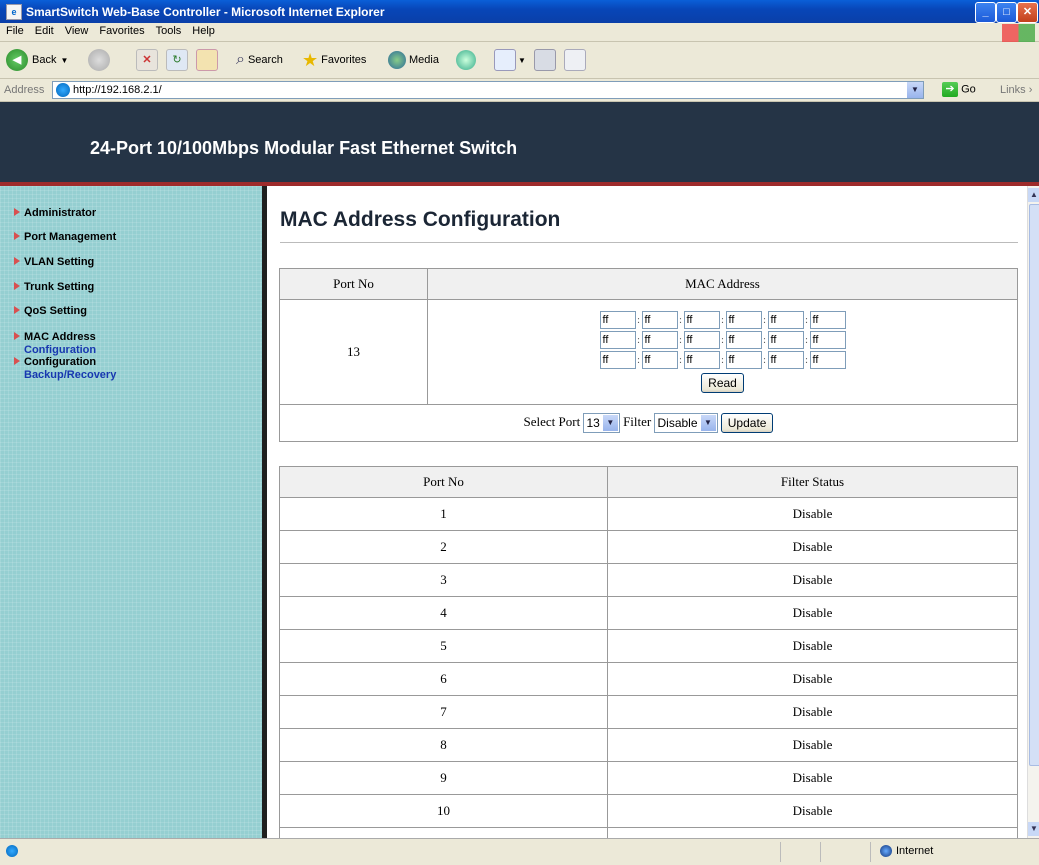  Describe the element at coordinates (677, 423) in the screenshot. I see `filter-value: Disable` at that location.